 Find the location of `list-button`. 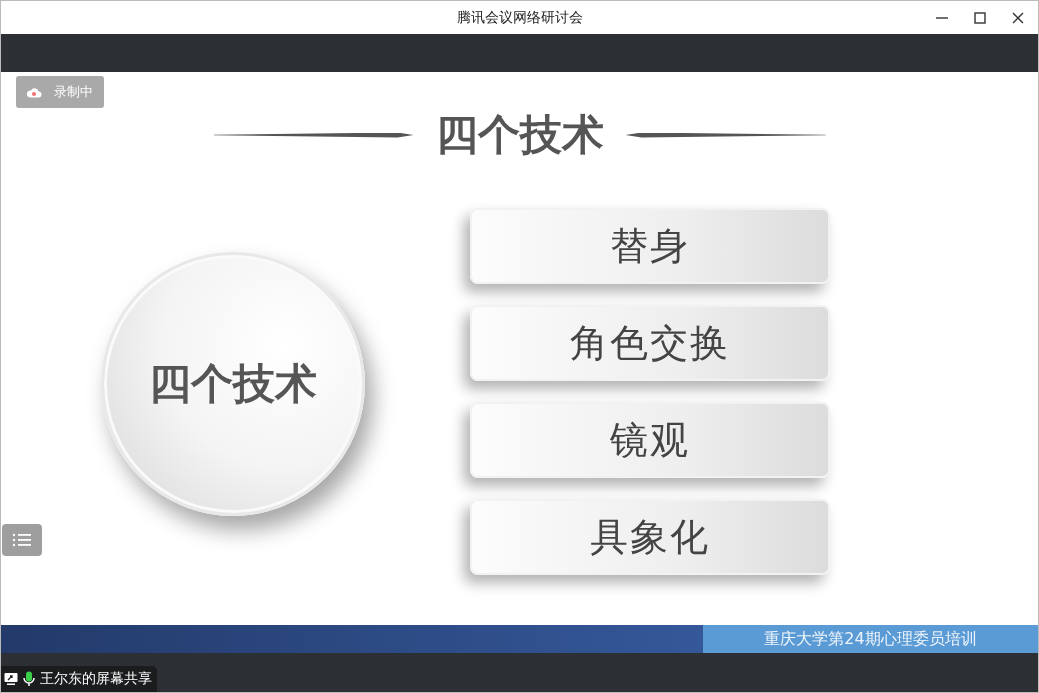

list-button is located at coordinates (22, 540).